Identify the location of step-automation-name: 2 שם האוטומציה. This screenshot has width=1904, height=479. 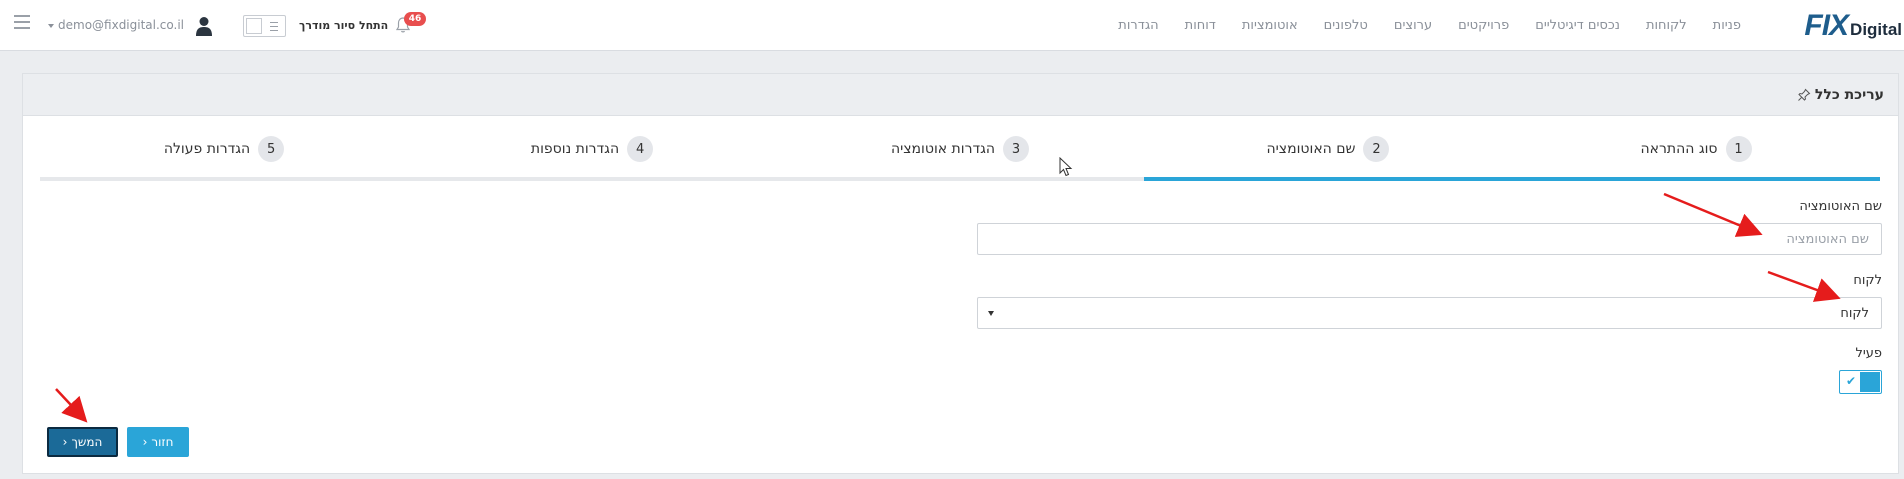
(1328, 148).